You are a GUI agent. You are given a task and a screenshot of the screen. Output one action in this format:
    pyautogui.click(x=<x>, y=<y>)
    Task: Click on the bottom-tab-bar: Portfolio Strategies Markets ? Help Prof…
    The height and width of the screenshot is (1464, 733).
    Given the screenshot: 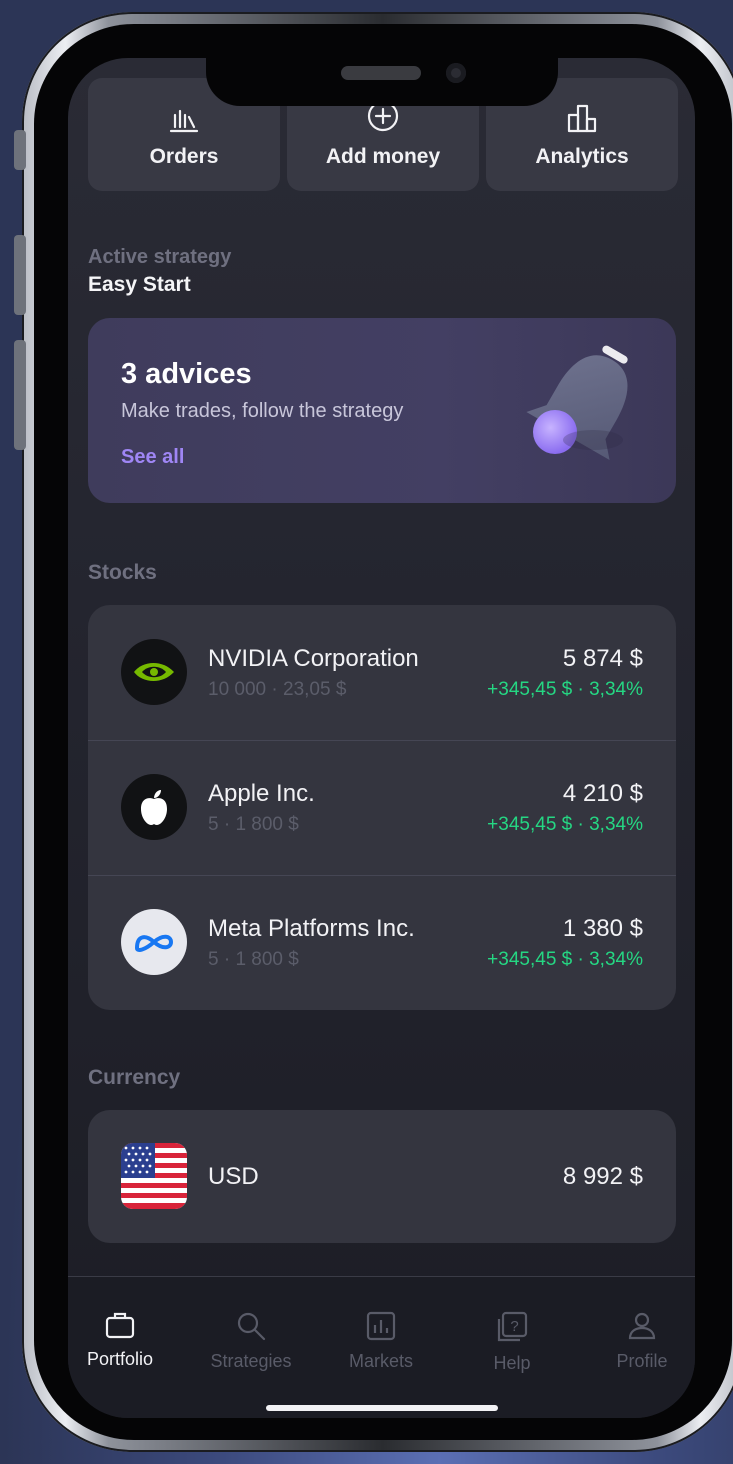 What is the action you would take?
    pyautogui.click(x=381, y=1347)
    